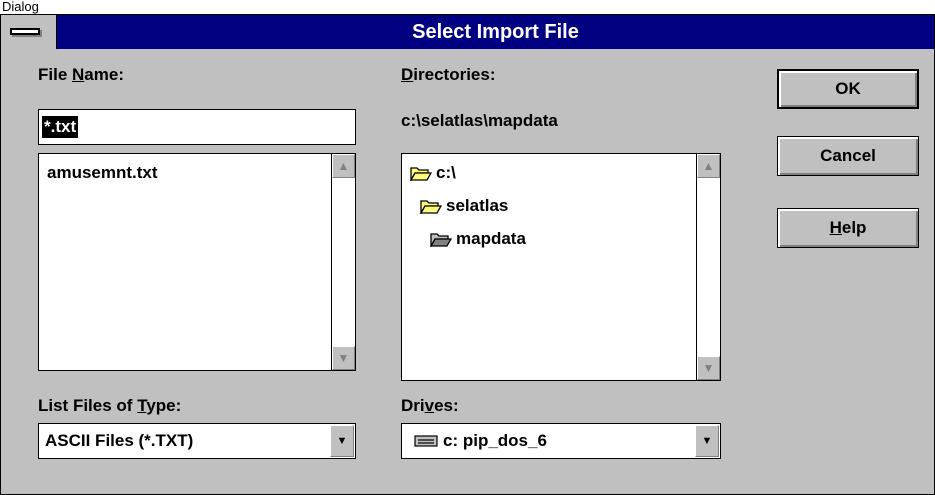 This screenshot has width=935, height=495. Describe the element at coordinates (343, 262) in the screenshot. I see `file-list-scrollbar: ▲ ▼` at that location.